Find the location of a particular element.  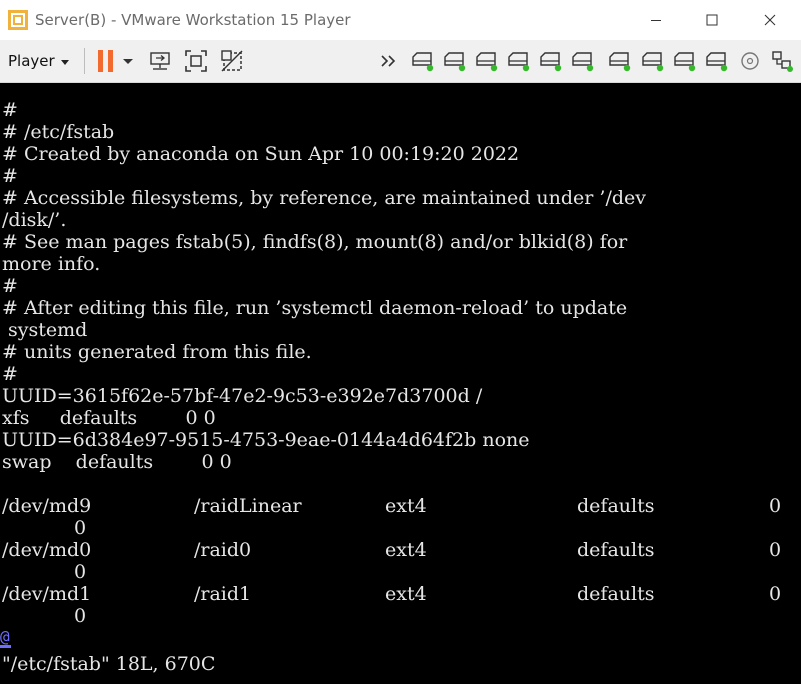

fstab-comment-line: systemd is located at coordinates (45, 330).